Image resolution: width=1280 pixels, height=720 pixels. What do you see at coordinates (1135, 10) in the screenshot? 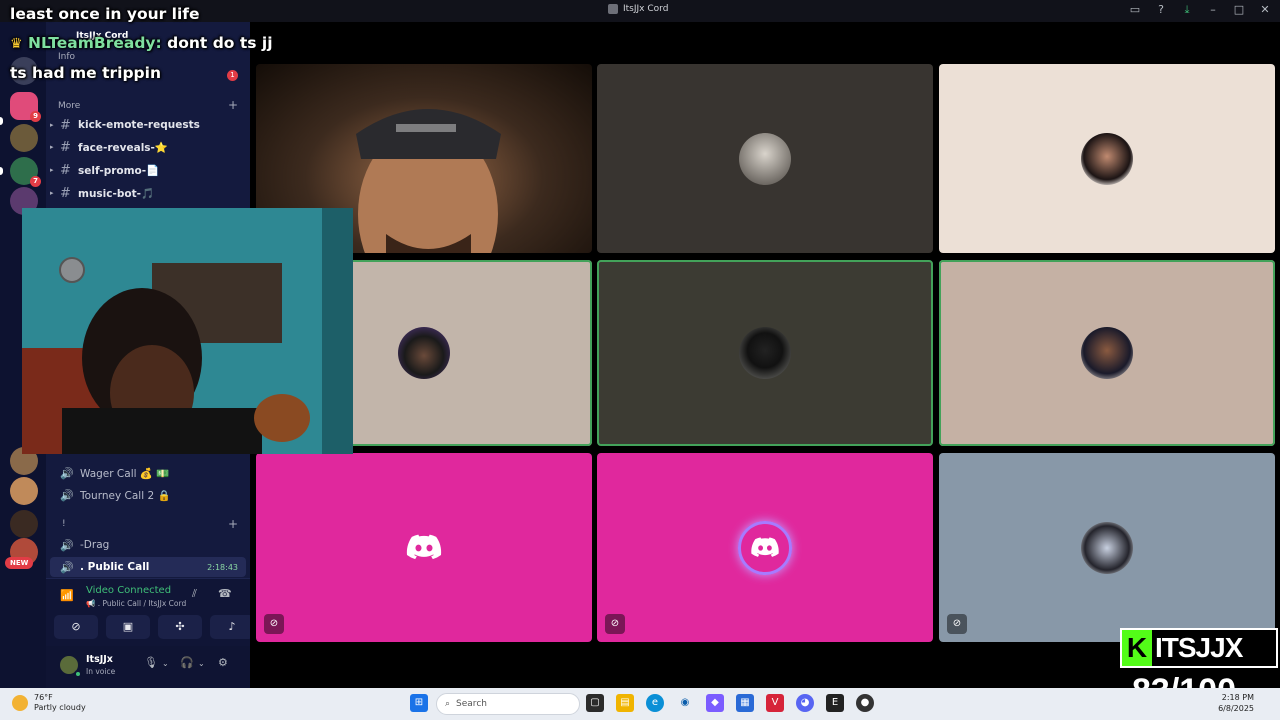
I see `inbox-icon: ▭` at bounding box center [1135, 10].